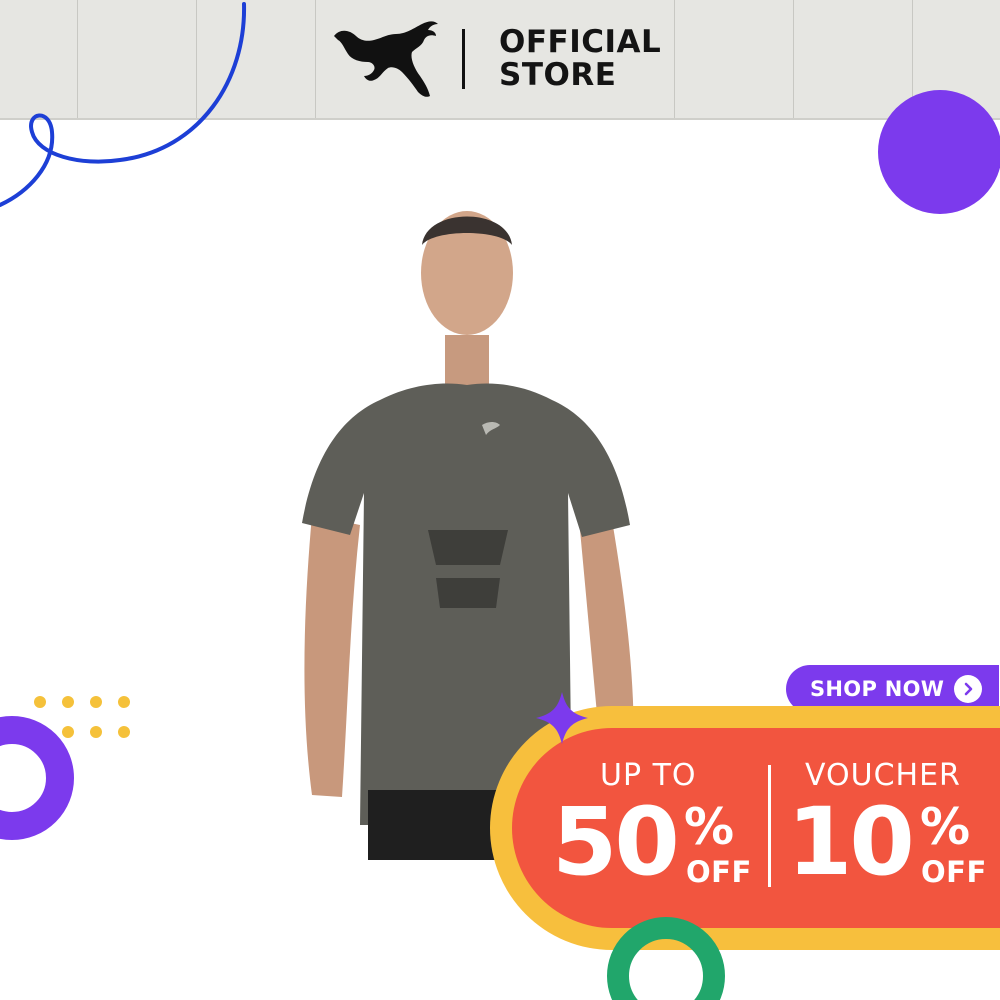  I want to click on promo-left-value: 50, so click(616, 842).